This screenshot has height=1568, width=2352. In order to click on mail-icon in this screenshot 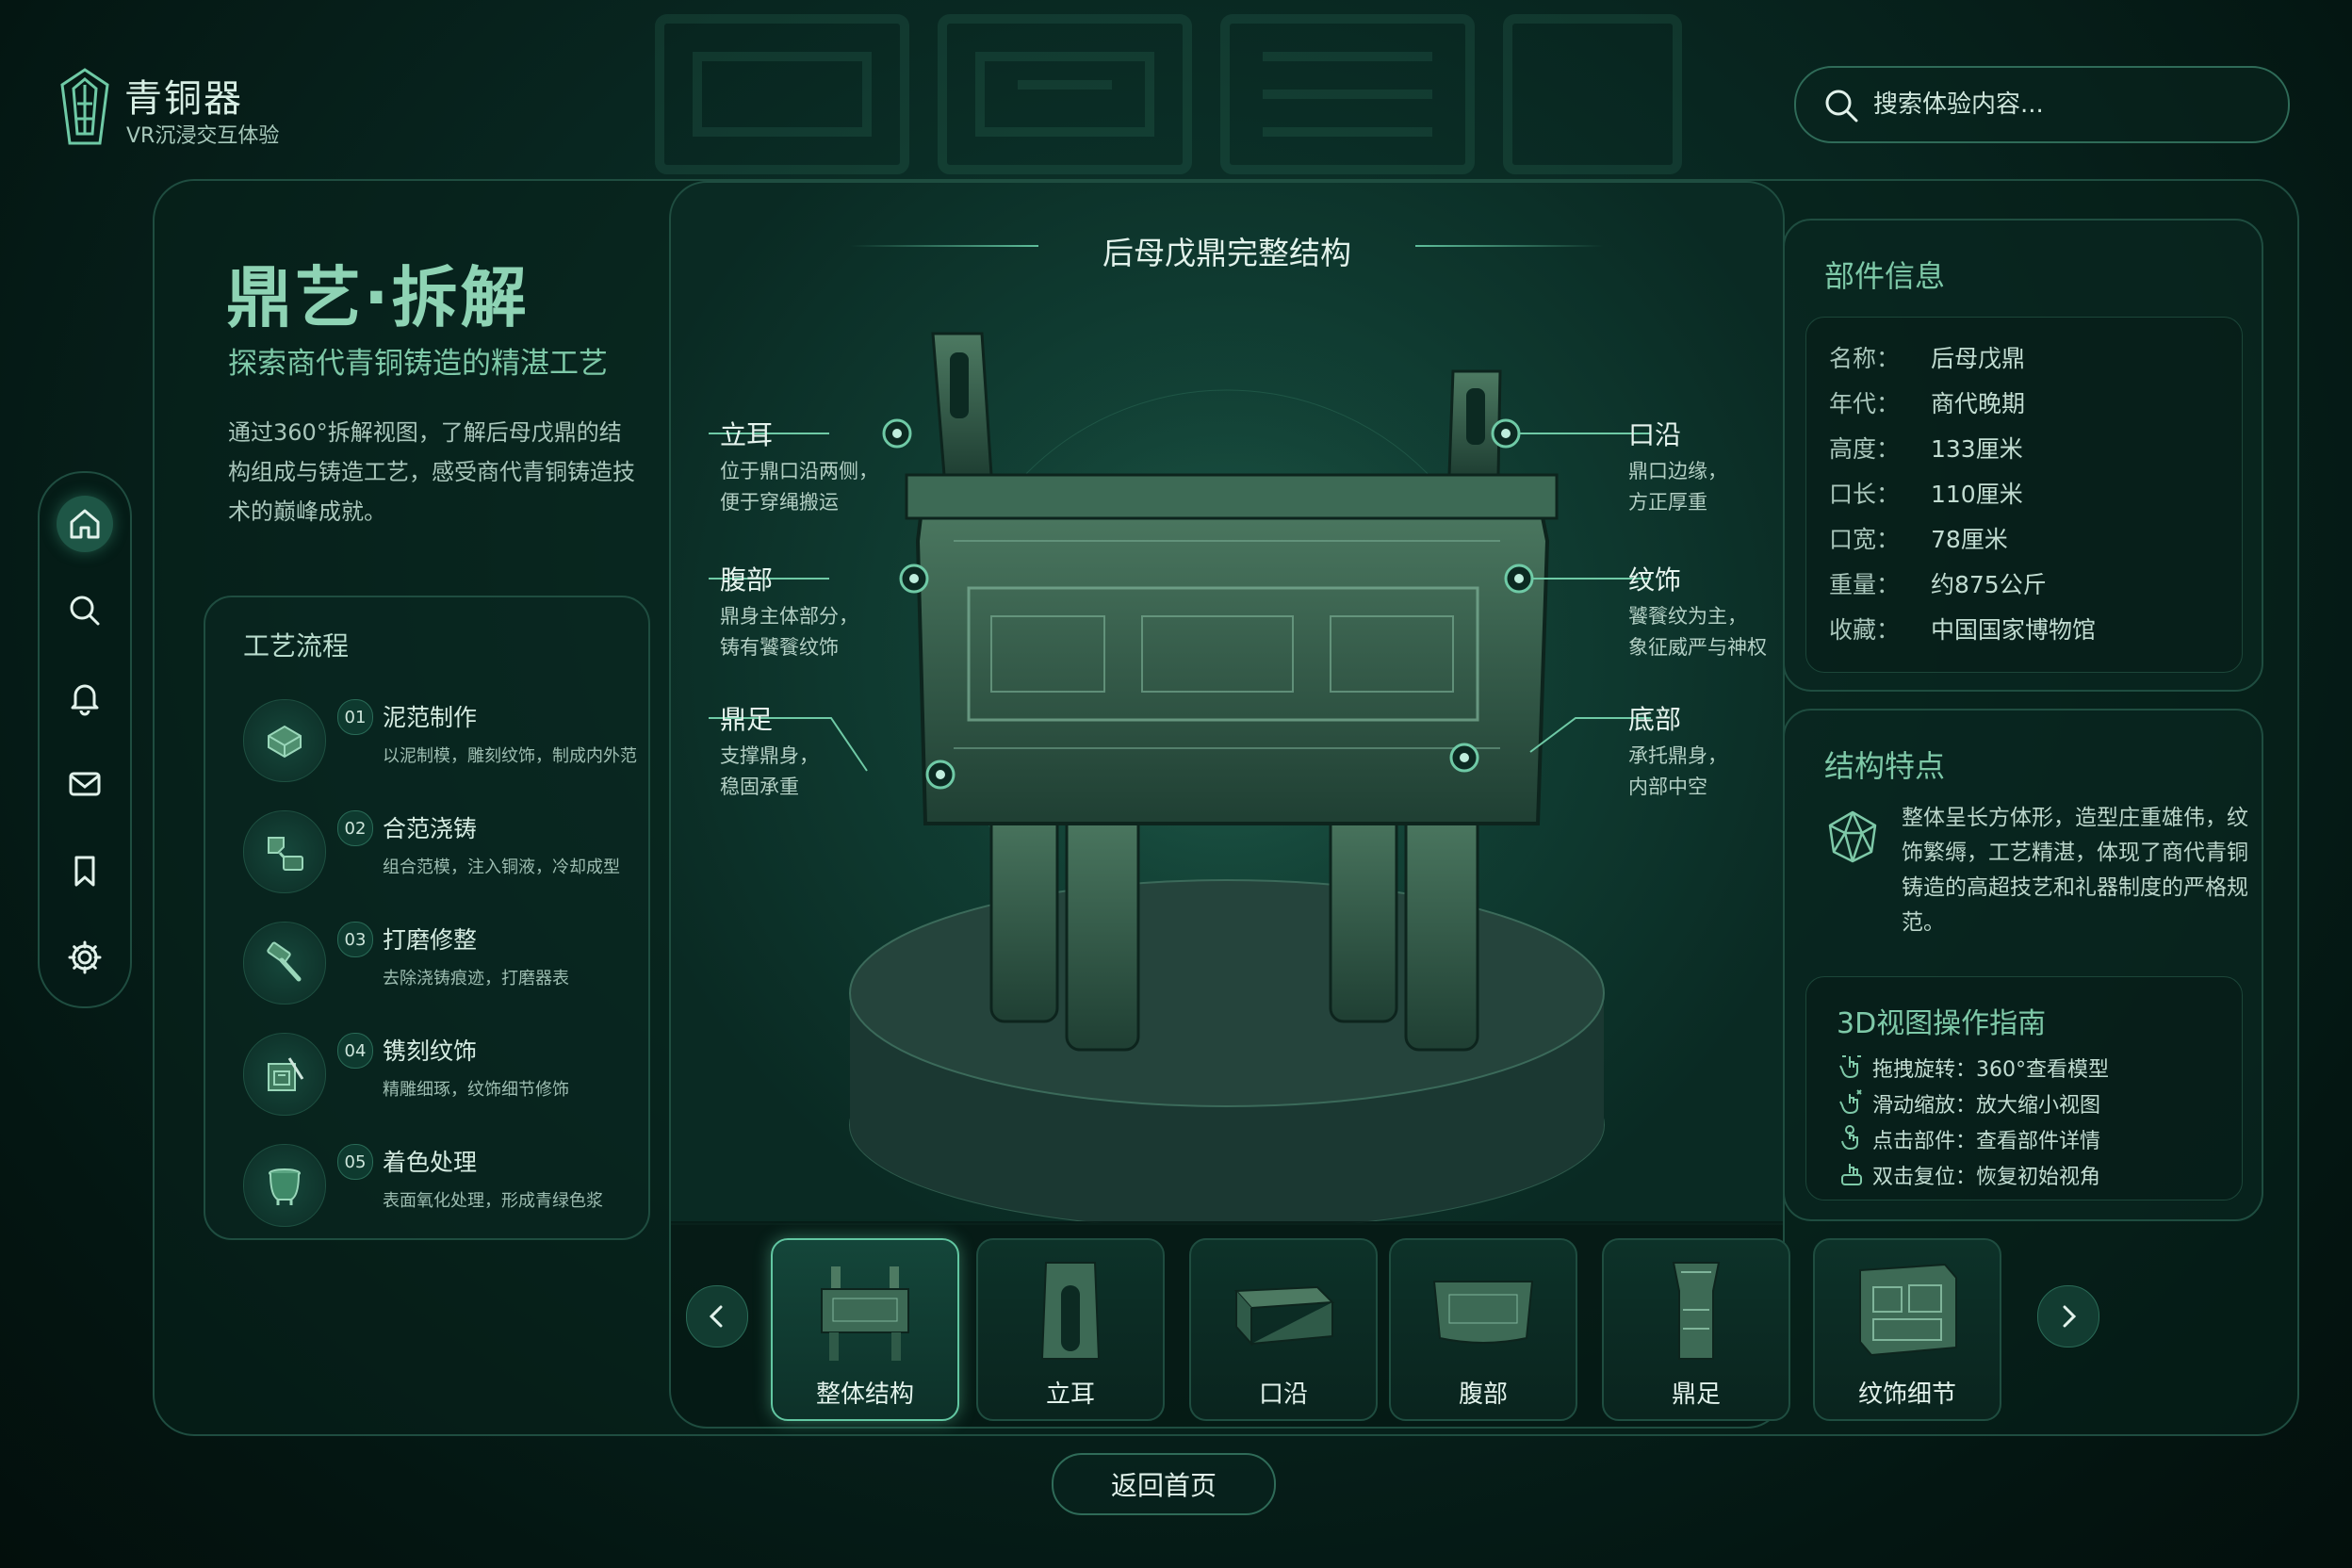, I will do `click(85, 784)`.